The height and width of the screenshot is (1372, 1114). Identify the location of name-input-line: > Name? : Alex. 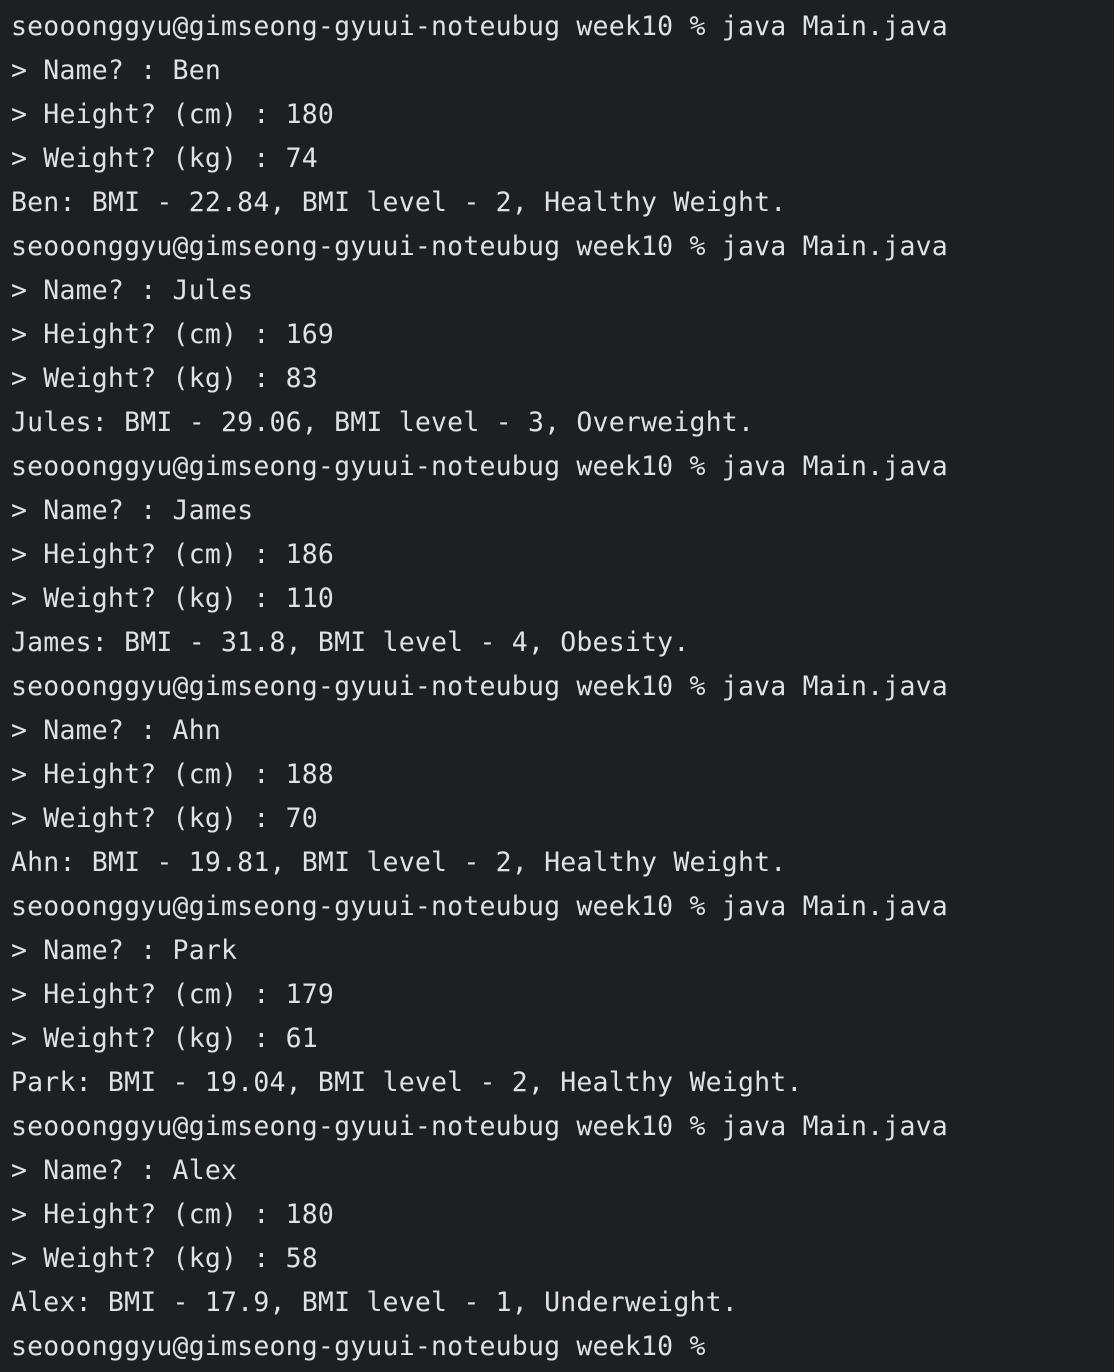
(124, 1170).